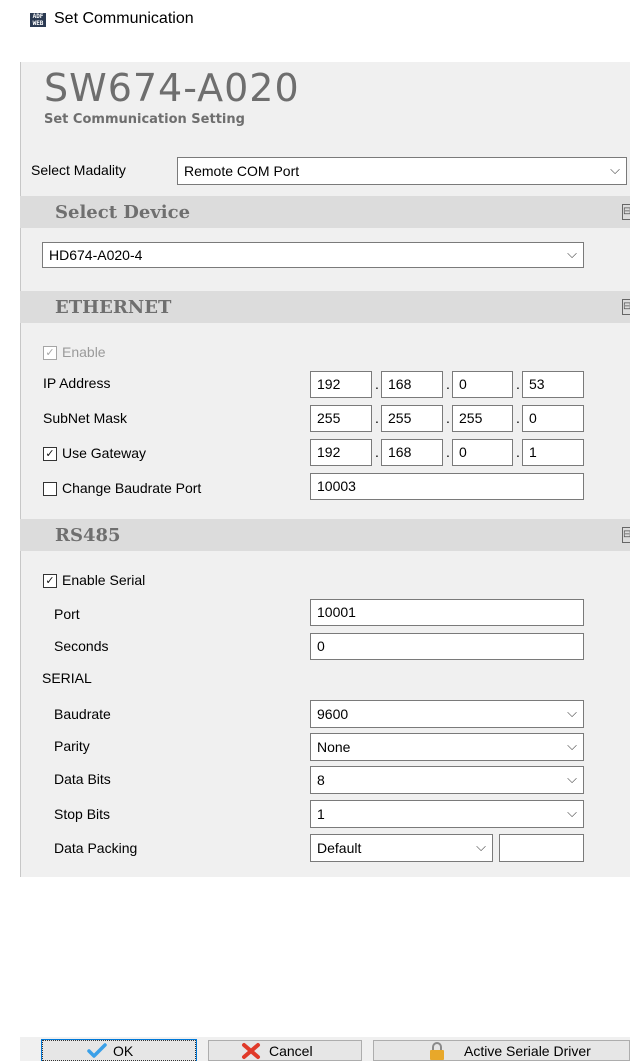 The height and width of the screenshot is (1061, 630). What do you see at coordinates (50, 581) in the screenshot?
I see `enable-serial-checkbox: ✓` at bounding box center [50, 581].